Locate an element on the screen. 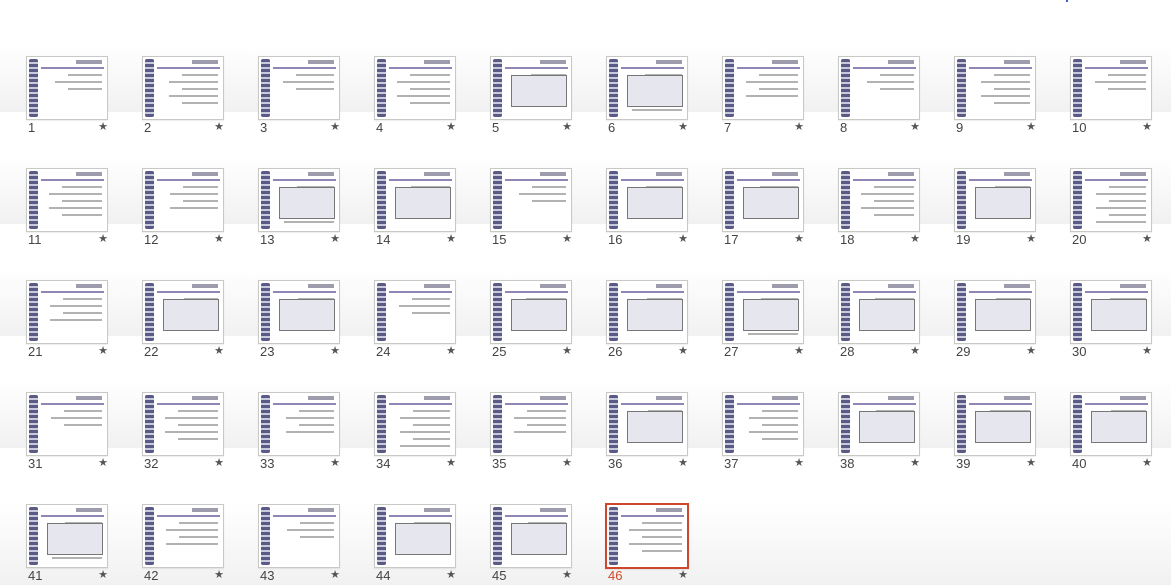  slide-thumbnail: 46 ★ is located at coordinates (647, 543).